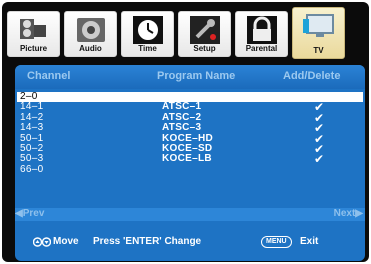  What do you see at coordinates (276, 242) in the screenshot?
I see `menu-key-icon: MENU` at bounding box center [276, 242].